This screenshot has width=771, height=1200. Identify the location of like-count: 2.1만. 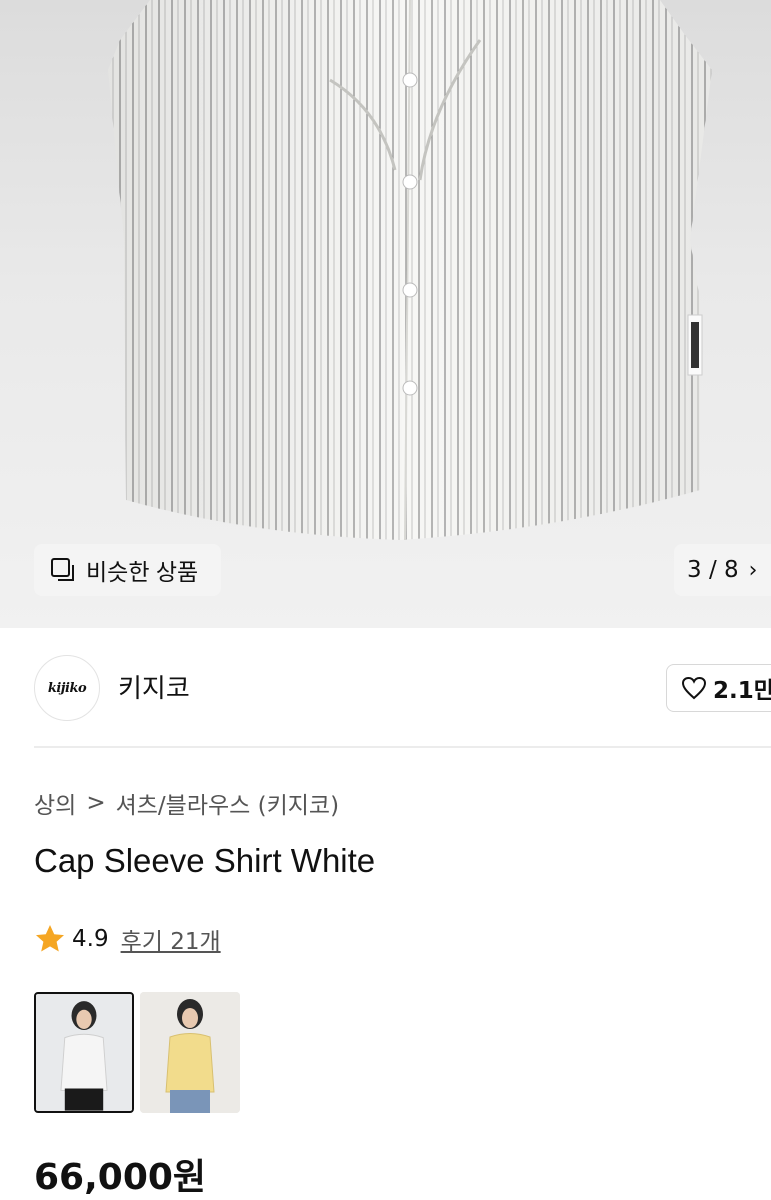
(742, 691).